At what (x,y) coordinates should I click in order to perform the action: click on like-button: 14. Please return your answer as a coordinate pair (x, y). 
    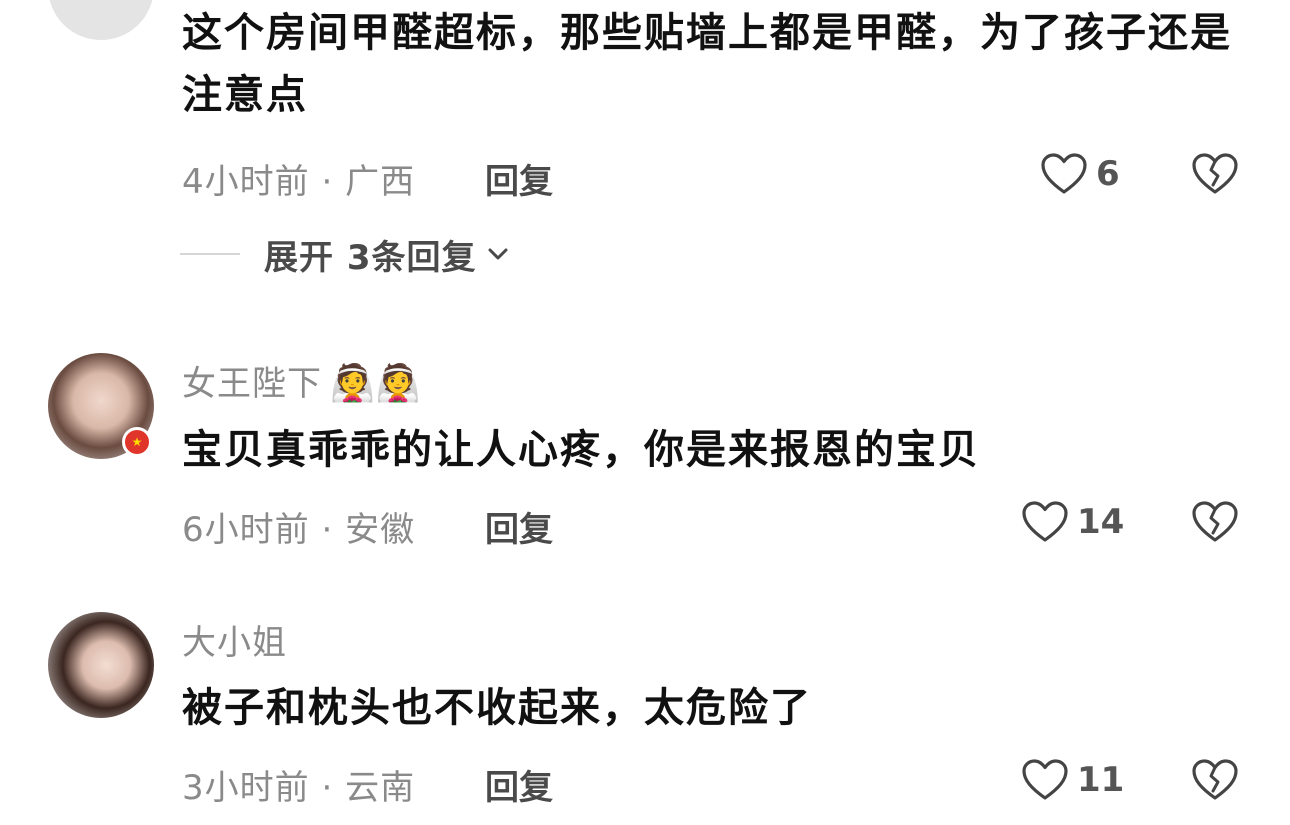
    Looking at the image, I should click on (1072, 522).